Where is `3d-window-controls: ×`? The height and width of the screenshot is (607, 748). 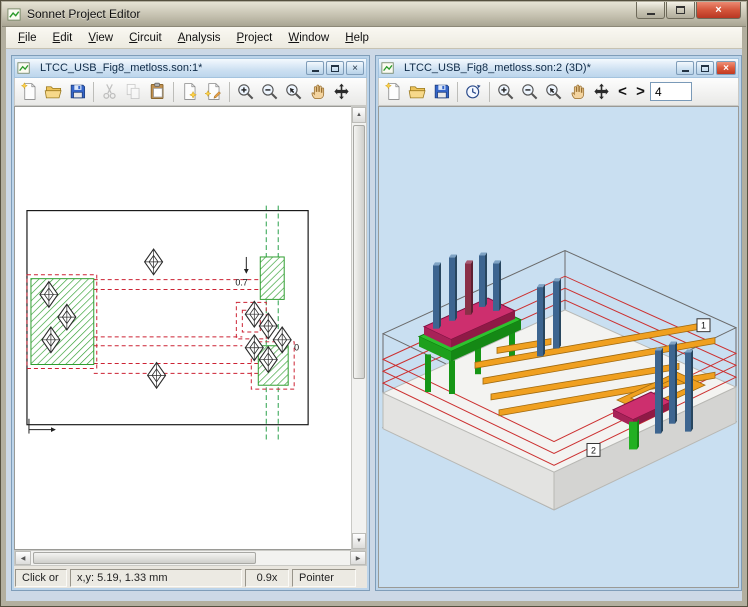
3d-window-controls: × is located at coordinates (706, 68).